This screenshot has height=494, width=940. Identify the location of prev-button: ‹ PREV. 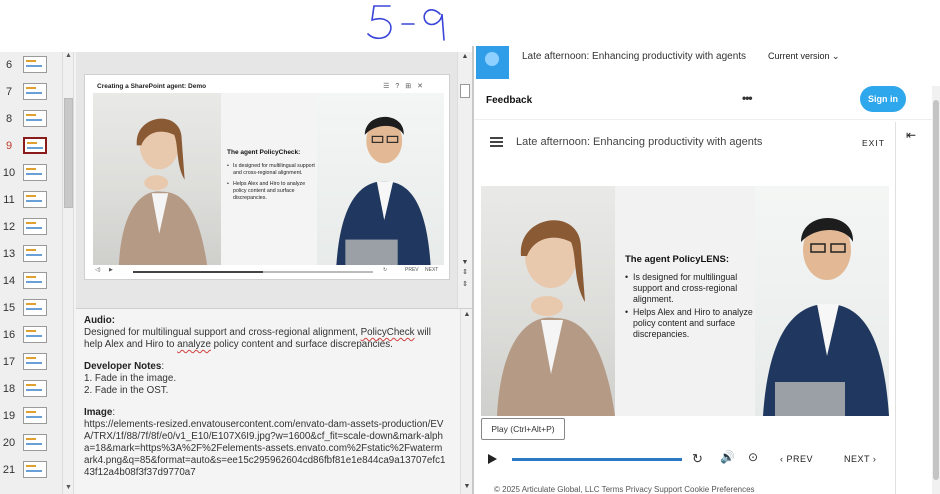
(796, 459).